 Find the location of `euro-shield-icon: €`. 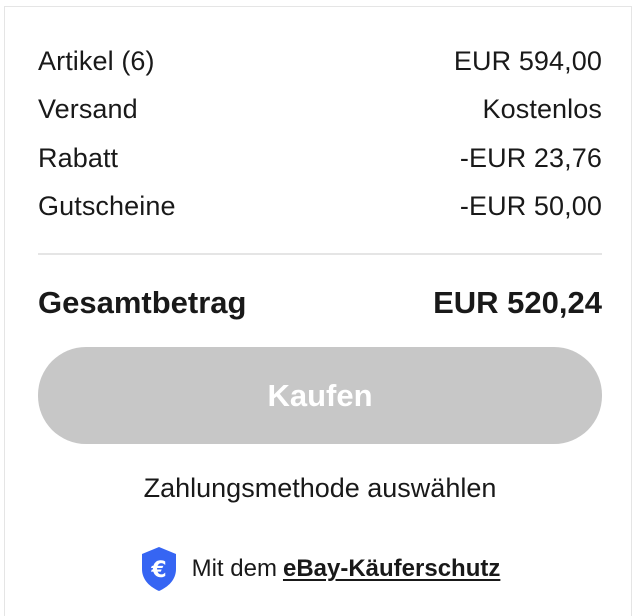

euro-shield-icon: € is located at coordinates (159, 569).